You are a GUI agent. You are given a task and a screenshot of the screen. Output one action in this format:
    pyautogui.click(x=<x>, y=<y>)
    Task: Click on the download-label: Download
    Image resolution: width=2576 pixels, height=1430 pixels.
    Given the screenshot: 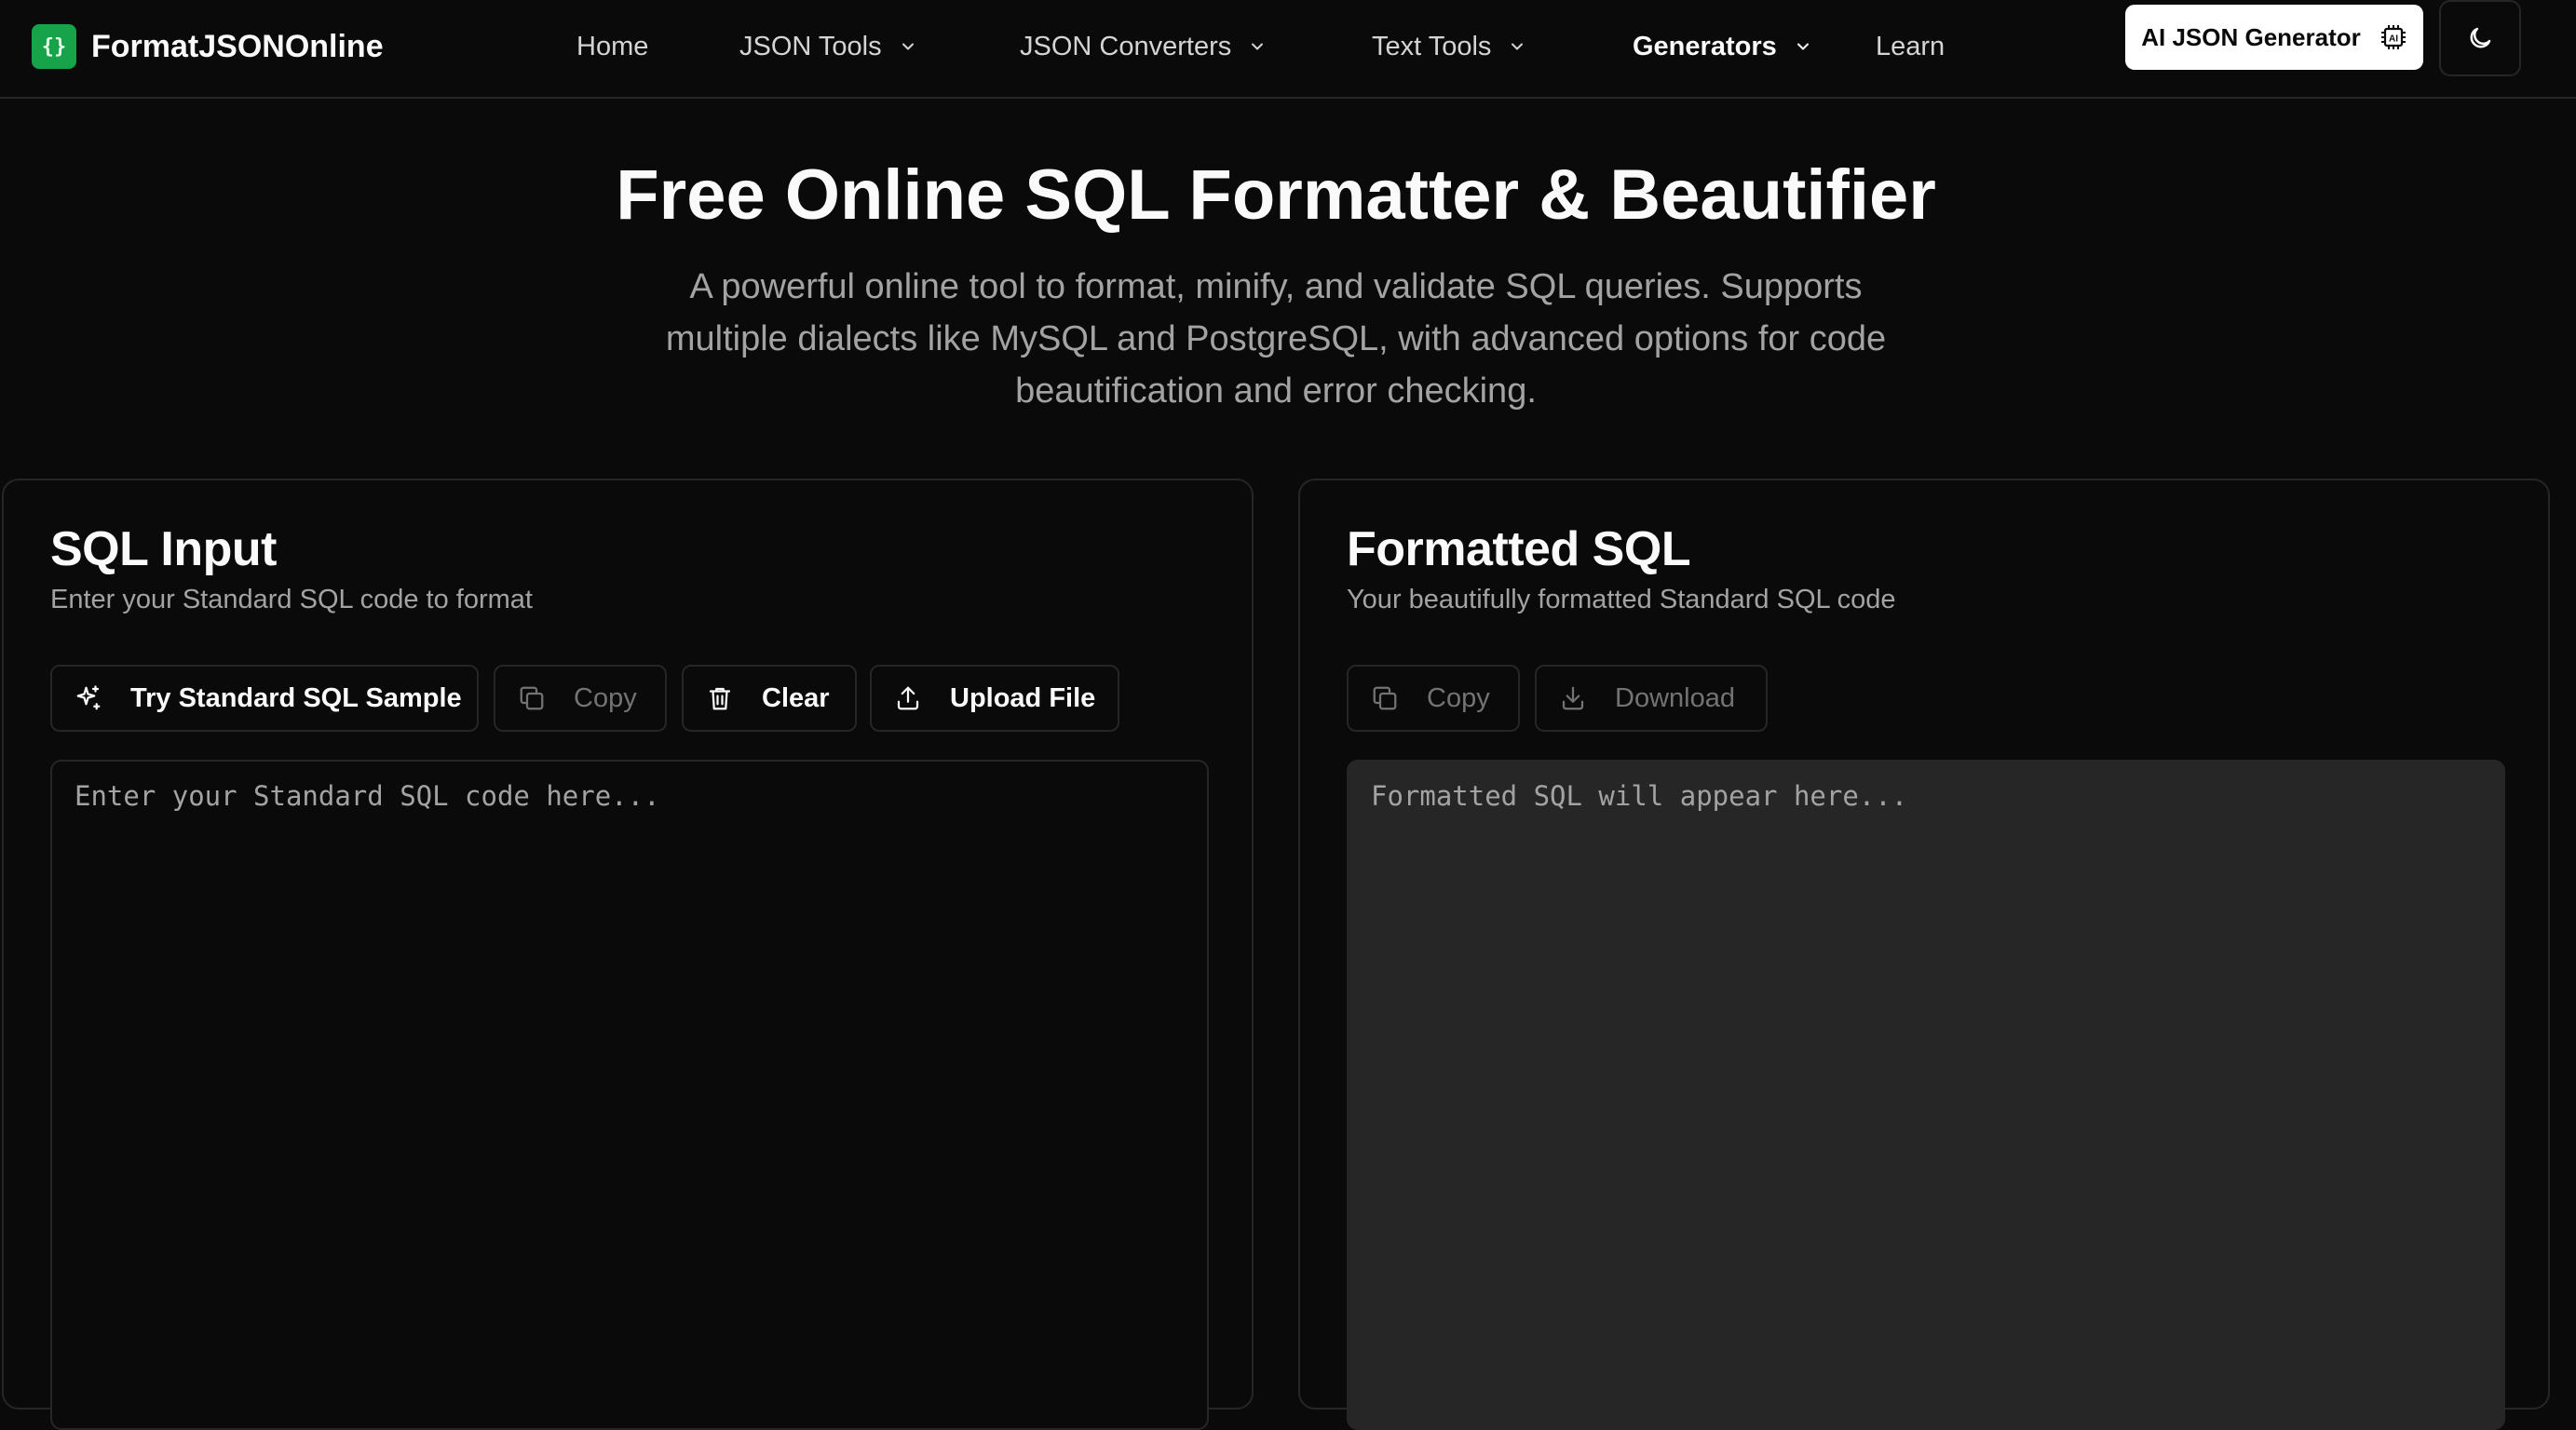 What is the action you would take?
    pyautogui.click(x=1675, y=697)
    